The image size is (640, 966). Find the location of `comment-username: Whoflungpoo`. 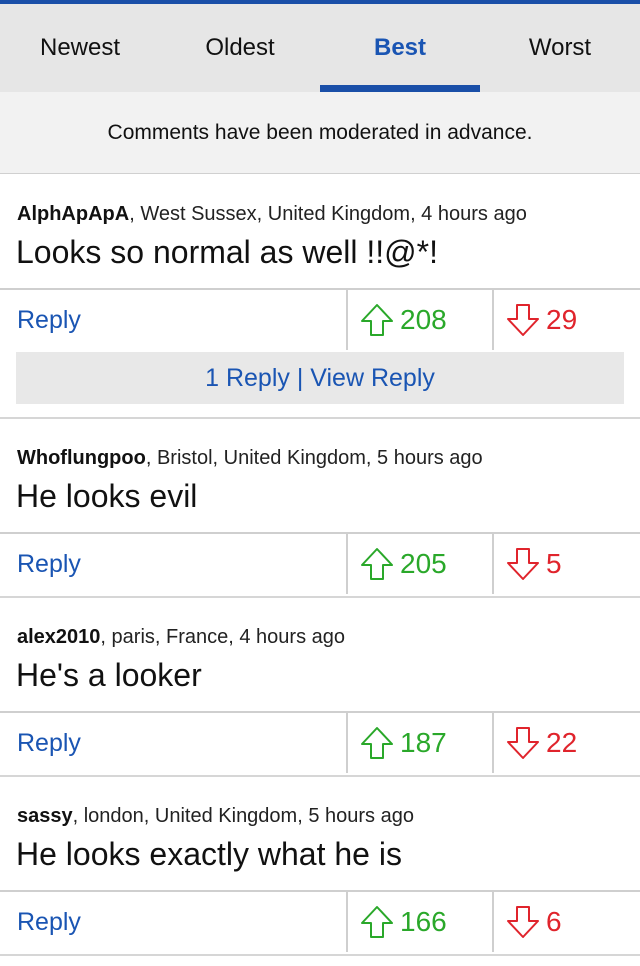

comment-username: Whoflungpoo is located at coordinates (81, 458).